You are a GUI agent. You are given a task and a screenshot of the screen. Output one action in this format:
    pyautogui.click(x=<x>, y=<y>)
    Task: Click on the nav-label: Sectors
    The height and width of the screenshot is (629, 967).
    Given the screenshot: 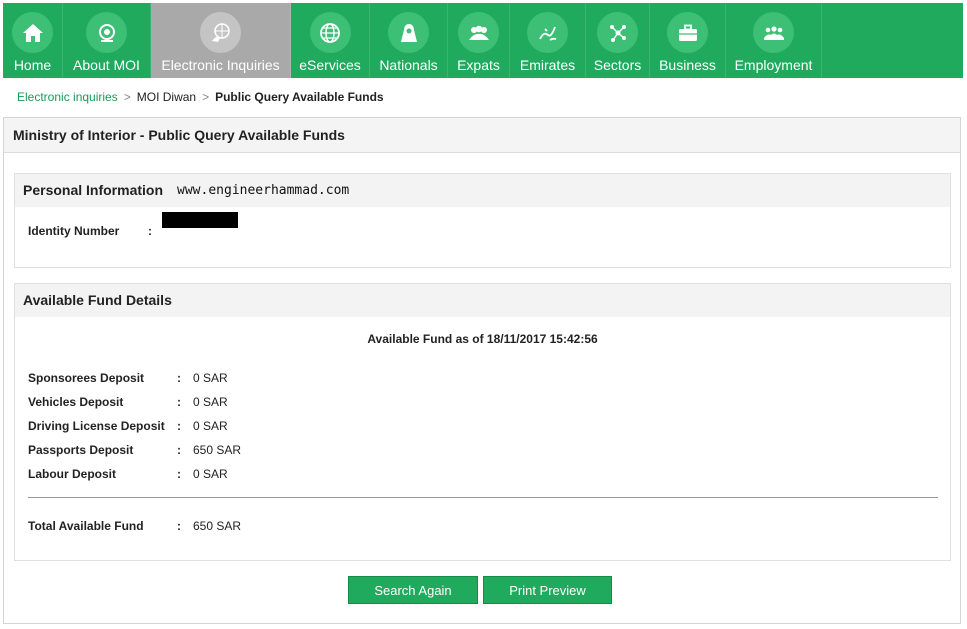 What is the action you would take?
    pyautogui.click(x=617, y=65)
    